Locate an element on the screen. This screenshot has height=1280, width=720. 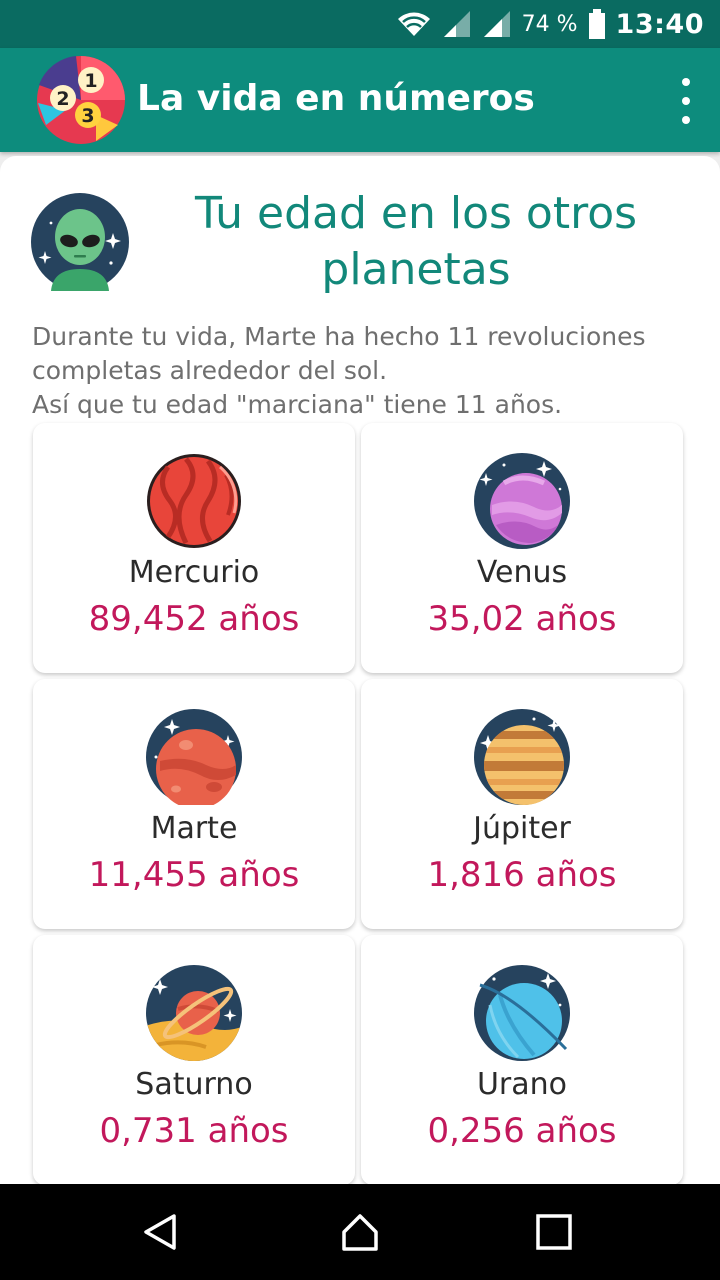
planet-age: 35,02 años is located at coordinates (522, 619).